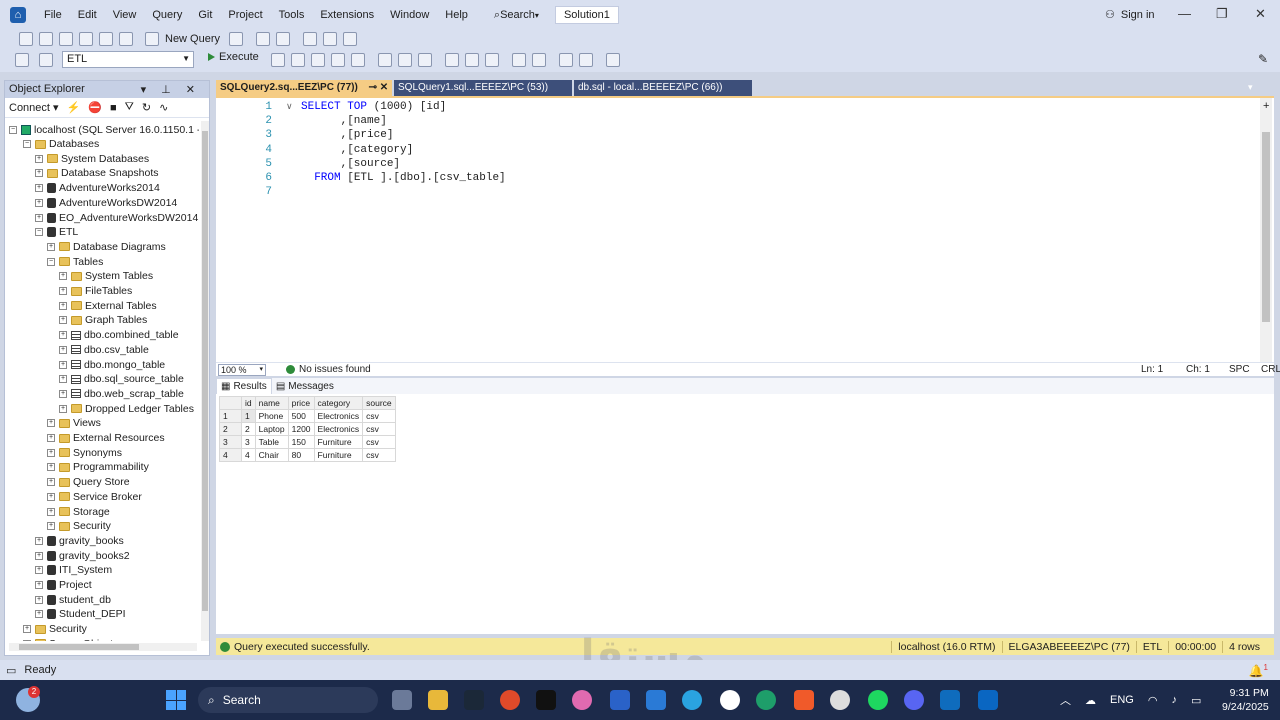 The width and height of the screenshot is (1280, 720). I want to click on table-cell: 1, so click(248, 416).